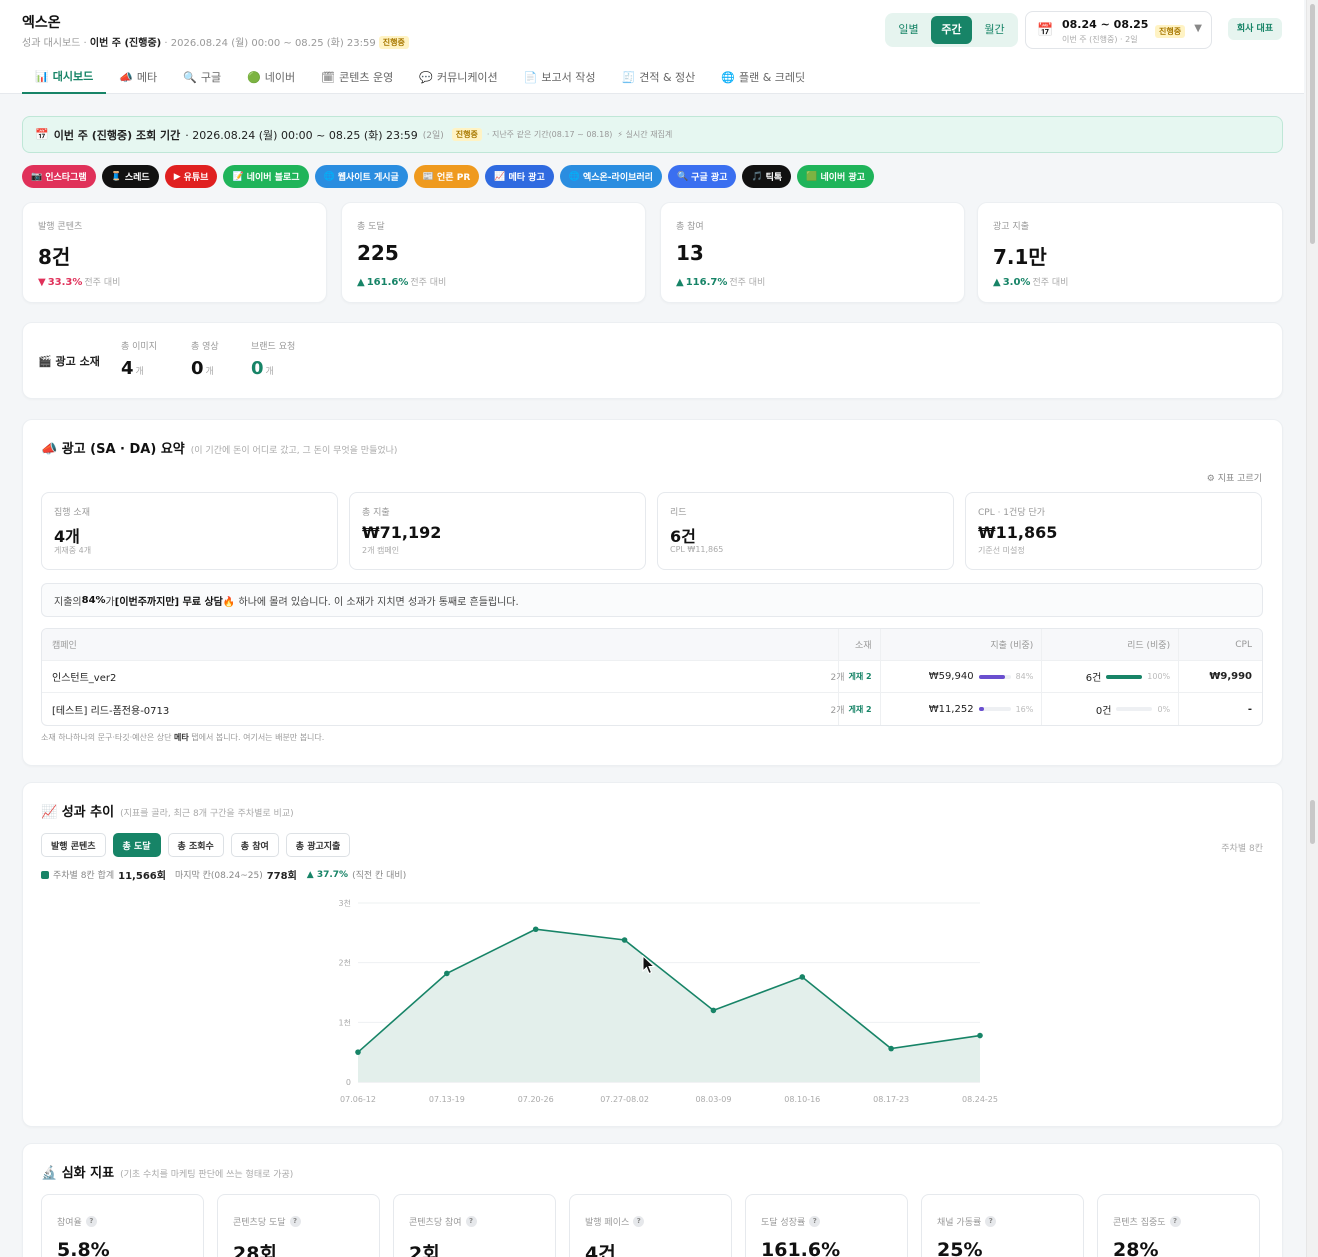 The width and height of the screenshot is (1318, 1257). Describe the element at coordinates (440, 644) in the screenshot. I see `table-header-cell: 캠페인` at that location.